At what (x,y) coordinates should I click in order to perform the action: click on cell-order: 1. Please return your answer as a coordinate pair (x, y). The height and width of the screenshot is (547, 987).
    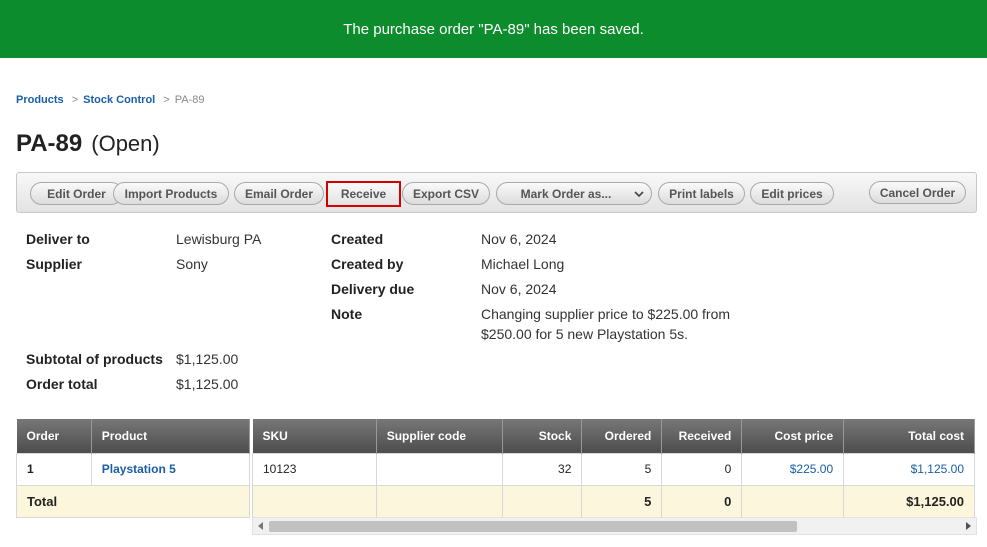
    Looking at the image, I should click on (54, 469).